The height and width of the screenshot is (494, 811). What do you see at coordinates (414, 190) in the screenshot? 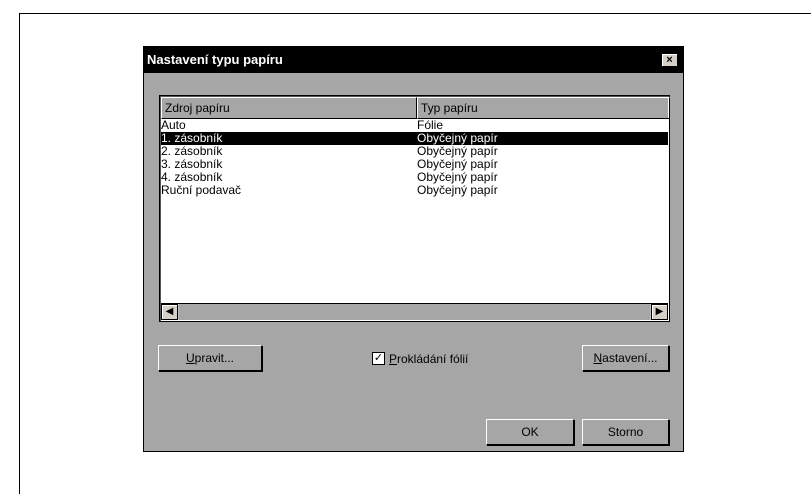
I see `table-row: Ruční podavač Obyčejný papír` at bounding box center [414, 190].